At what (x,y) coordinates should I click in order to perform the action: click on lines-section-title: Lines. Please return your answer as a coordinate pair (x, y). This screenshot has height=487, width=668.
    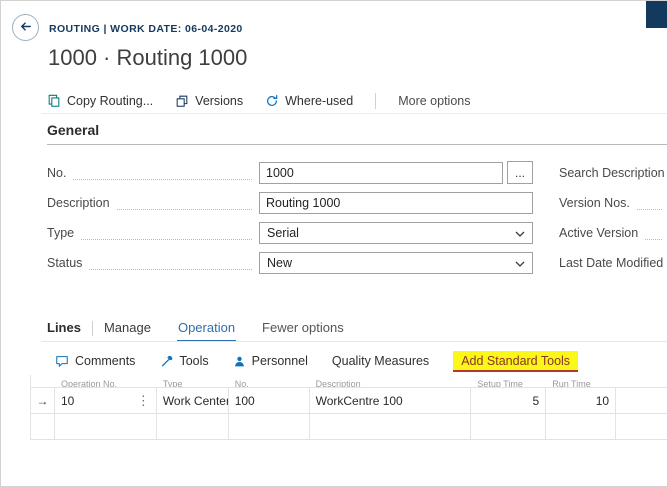
    Looking at the image, I should click on (64, 327).